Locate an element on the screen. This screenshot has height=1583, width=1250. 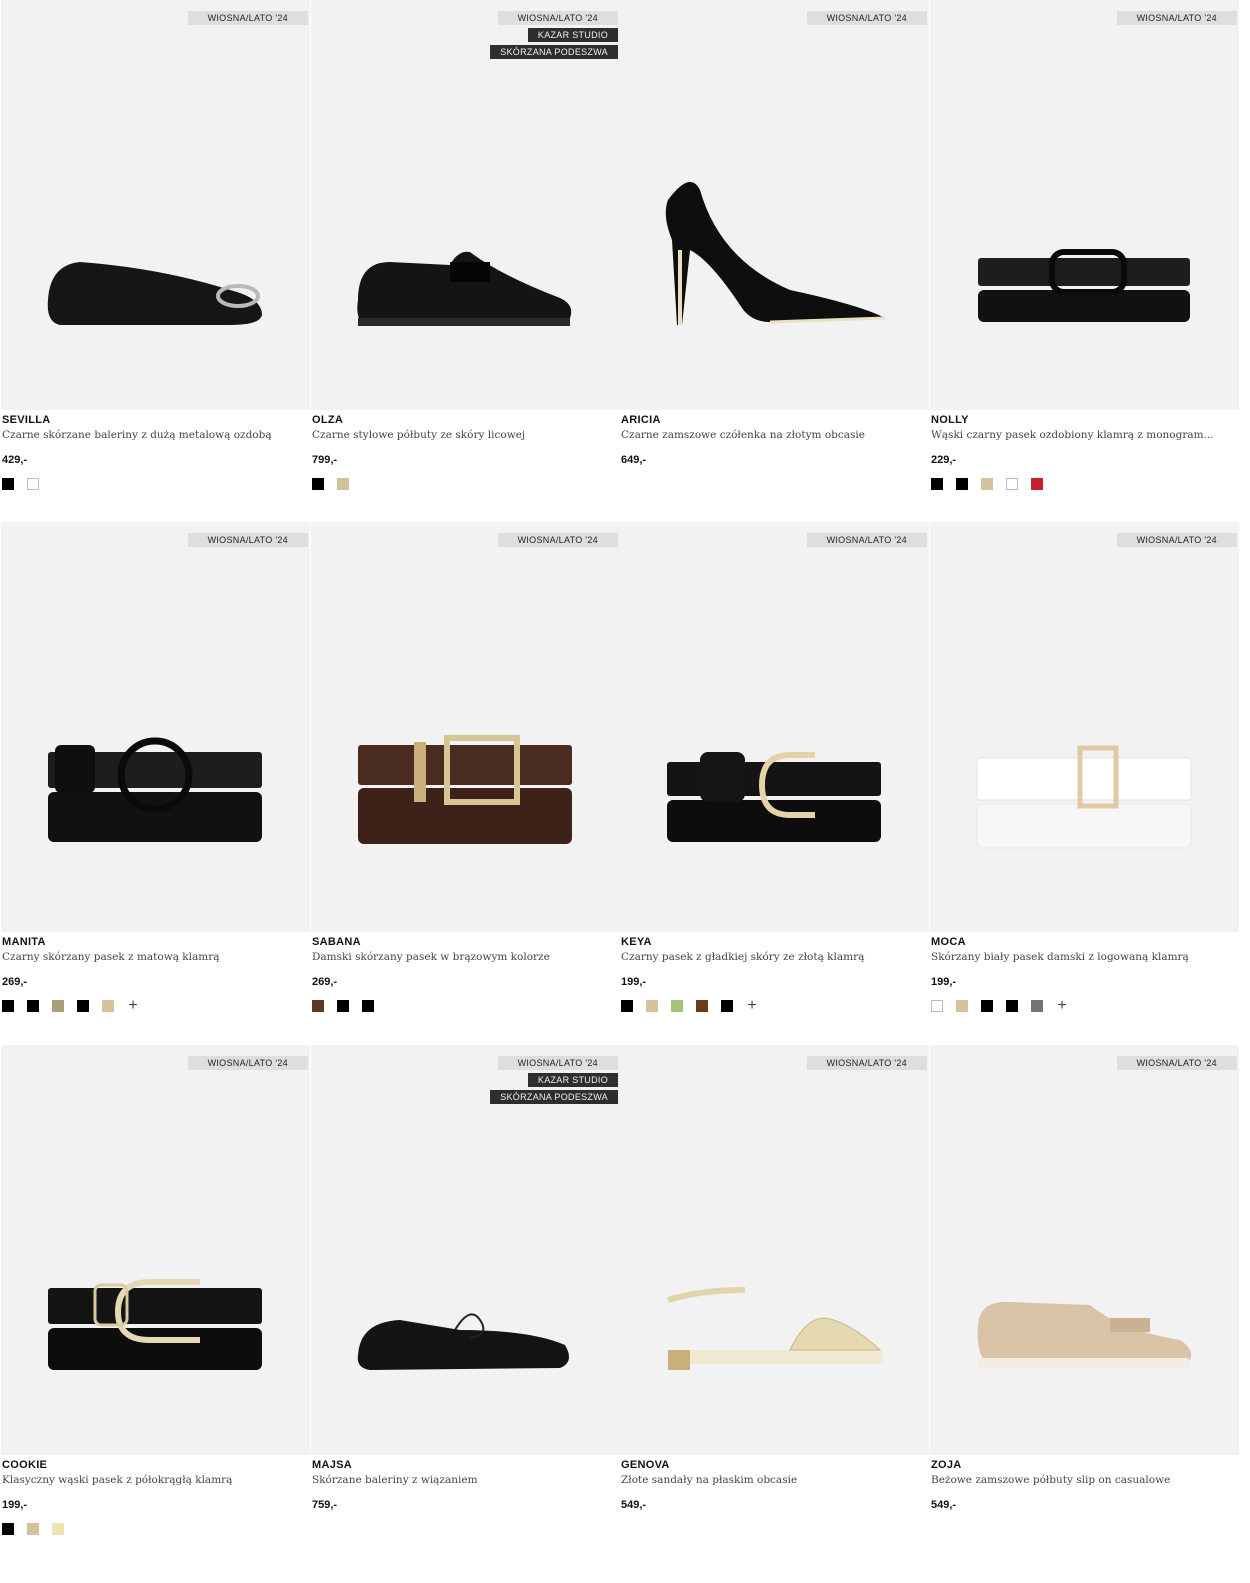
product-name: GENOVA is located at coordinates (645, 1465).